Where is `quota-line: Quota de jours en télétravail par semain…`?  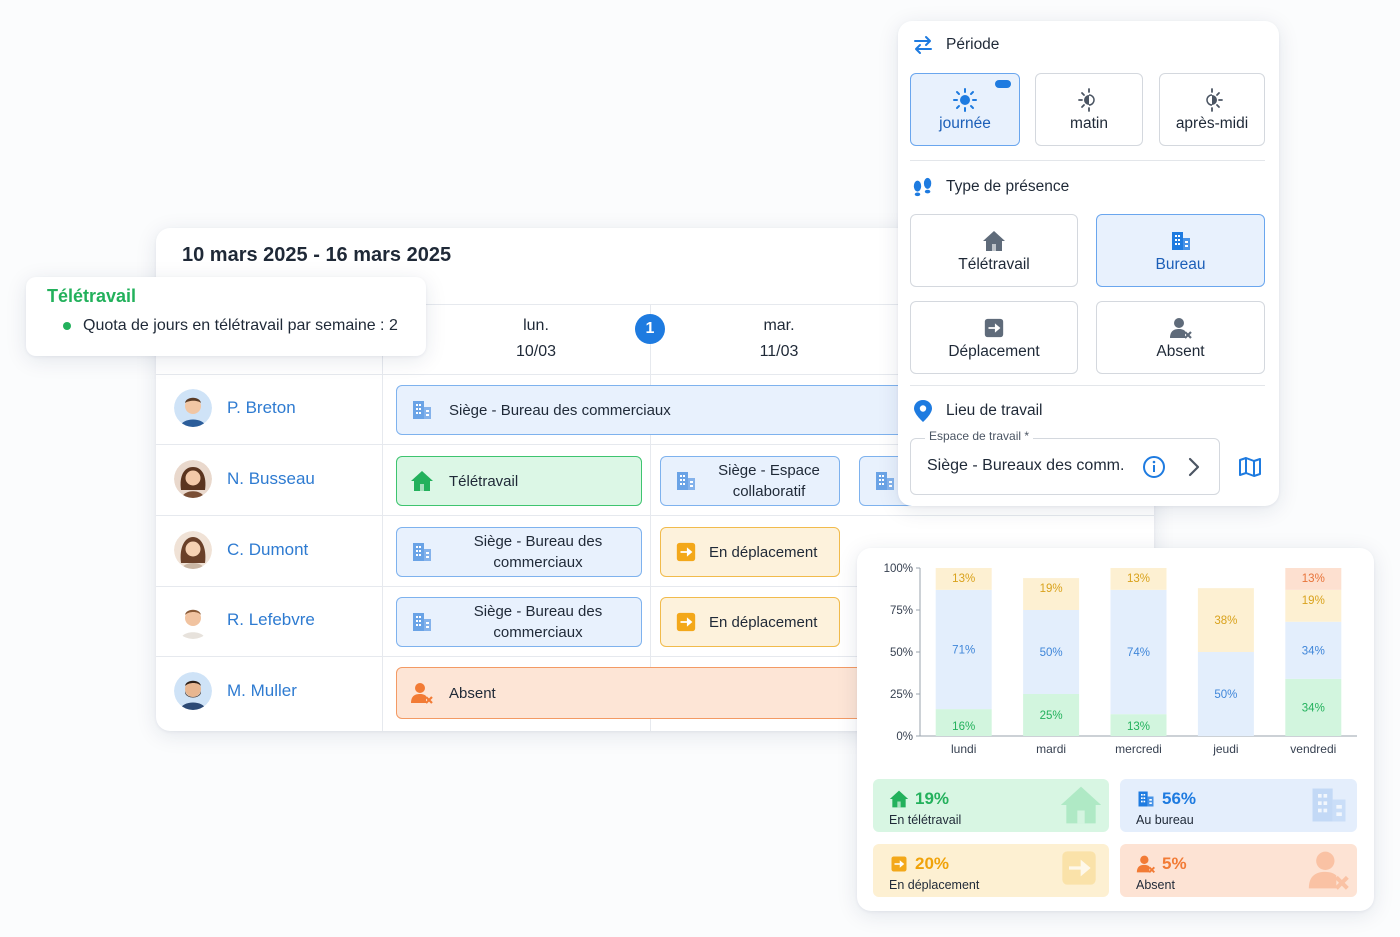
quota-line: Quota de jours en télétravail par semain… is located at coordinates (230, 326).